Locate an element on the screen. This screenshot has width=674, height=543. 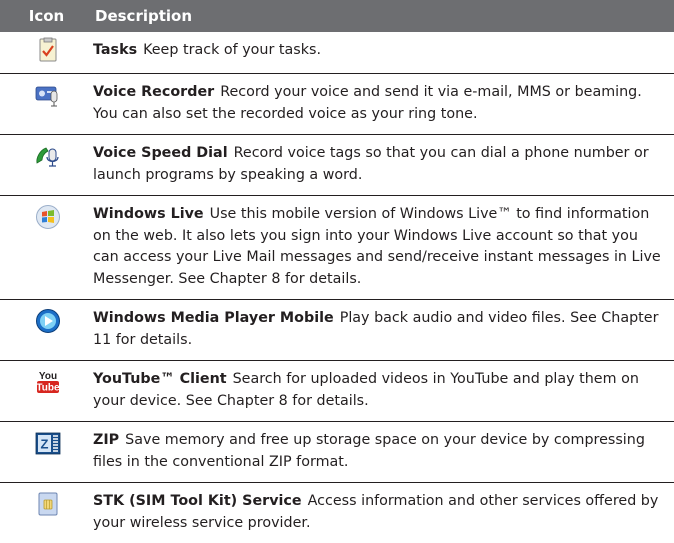
table-header: Icon Description is located at coordinates (337, 16).